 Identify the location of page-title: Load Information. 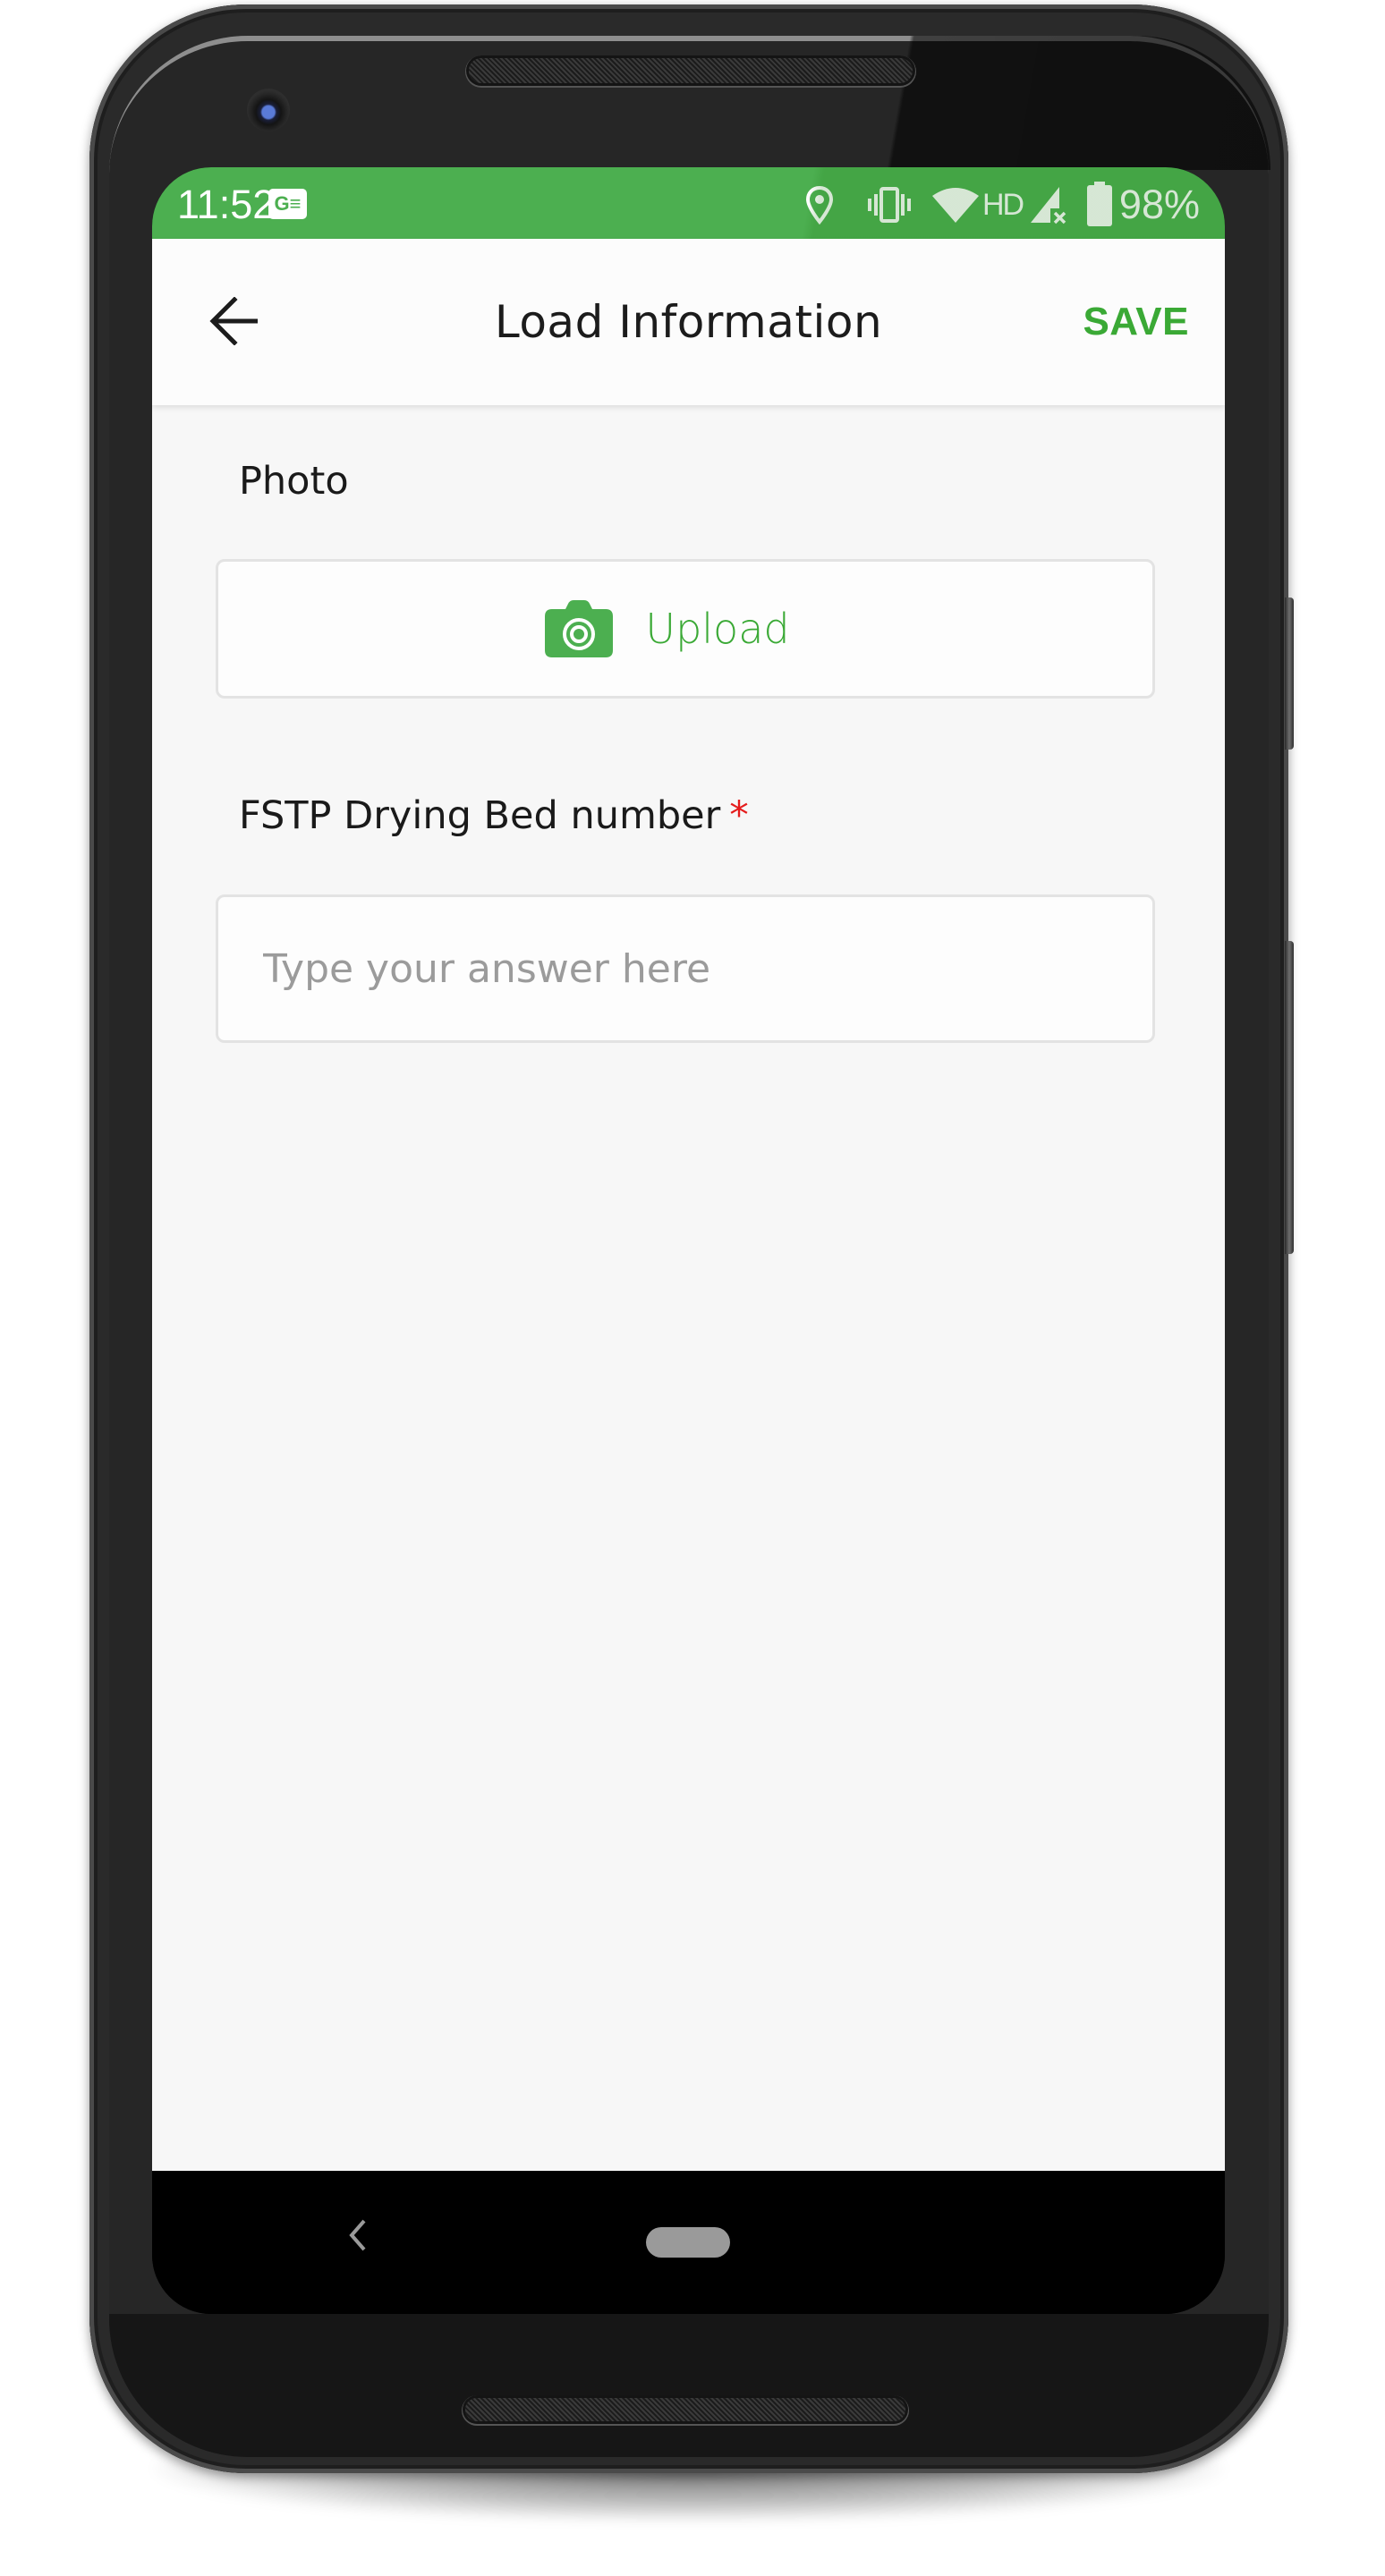
(688, 322).